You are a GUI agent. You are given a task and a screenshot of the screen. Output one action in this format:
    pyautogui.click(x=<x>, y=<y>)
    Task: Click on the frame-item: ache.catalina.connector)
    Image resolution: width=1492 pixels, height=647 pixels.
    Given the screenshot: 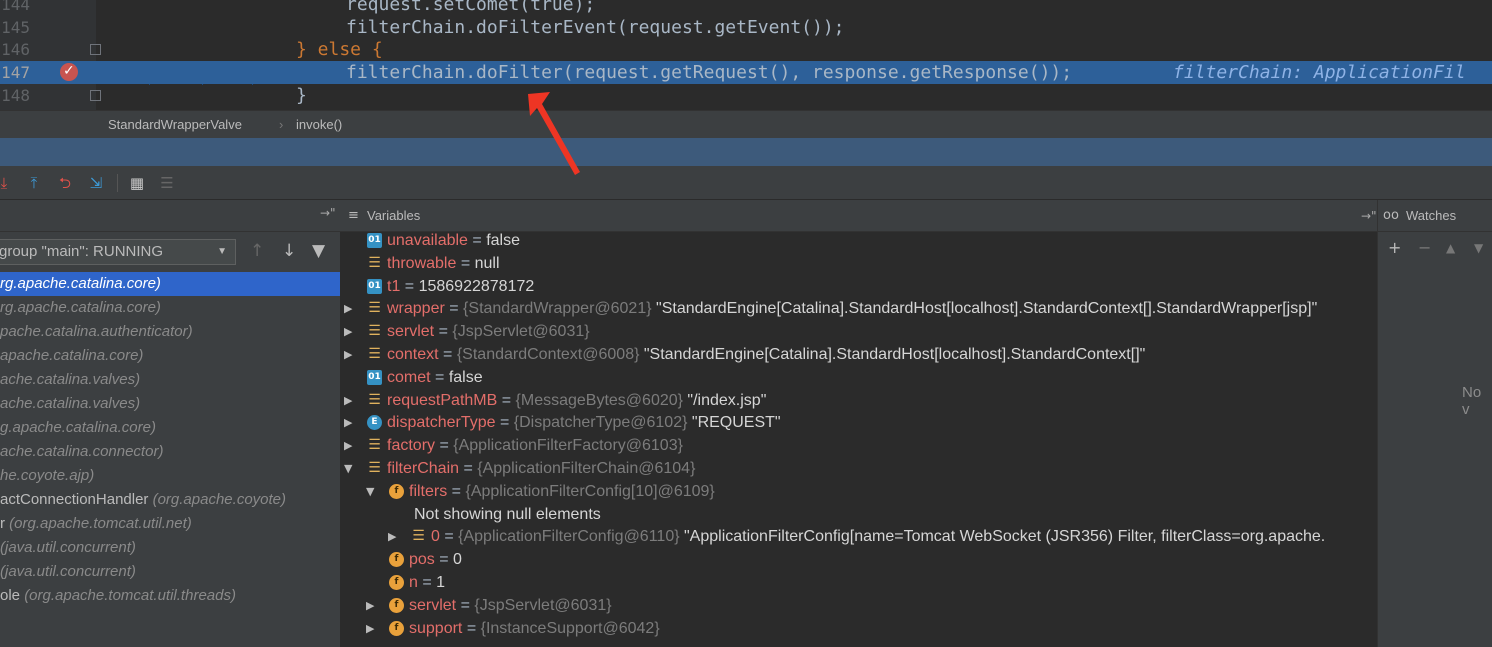 What is the action you would take?
    pyautogui.click(x=170, y=452)
    